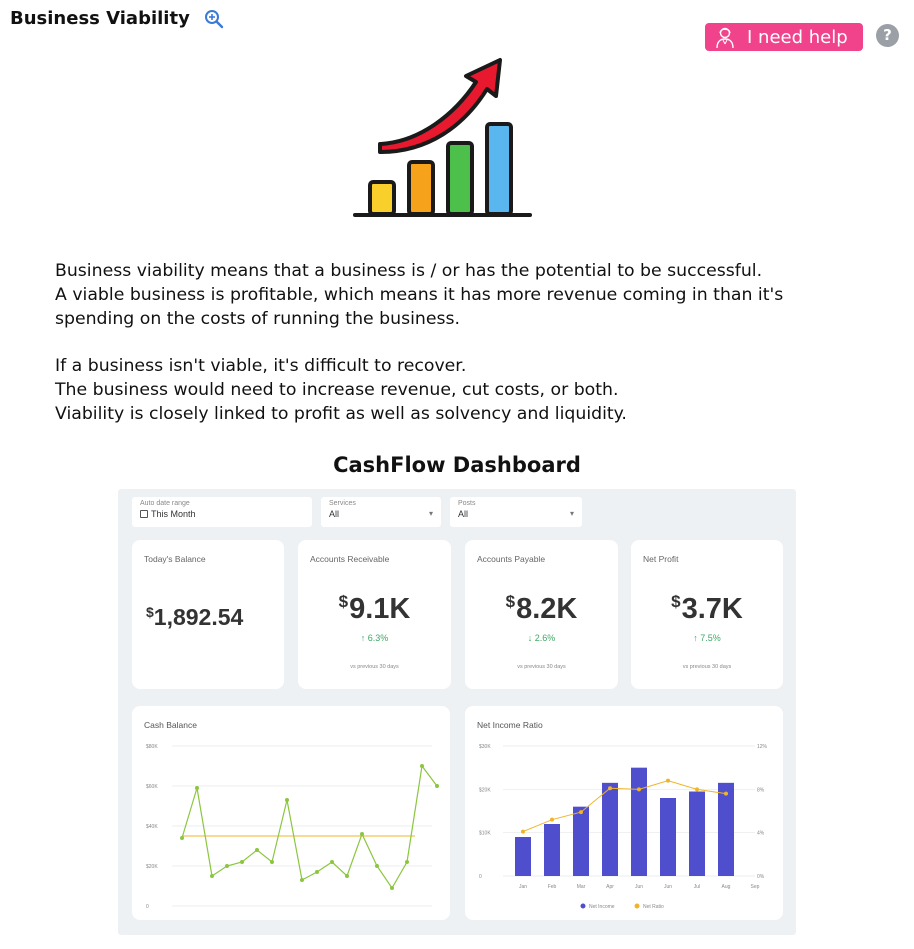 This screenshot has width=914, height=949. Describe the element at coordinates (165, 503) in the screenshot. I see `filter-label: Auto date range` at that location.